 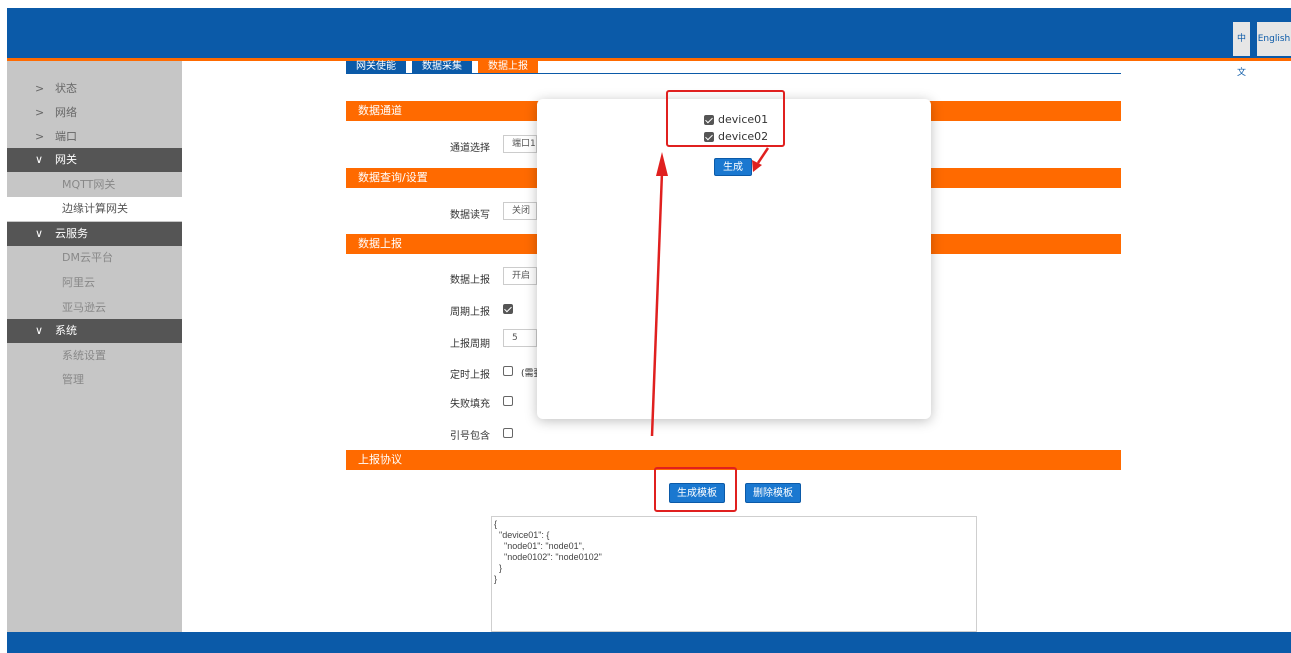 I want to click on sidebar-item-system-settings: 系统设置, so click(x=94, y=356).